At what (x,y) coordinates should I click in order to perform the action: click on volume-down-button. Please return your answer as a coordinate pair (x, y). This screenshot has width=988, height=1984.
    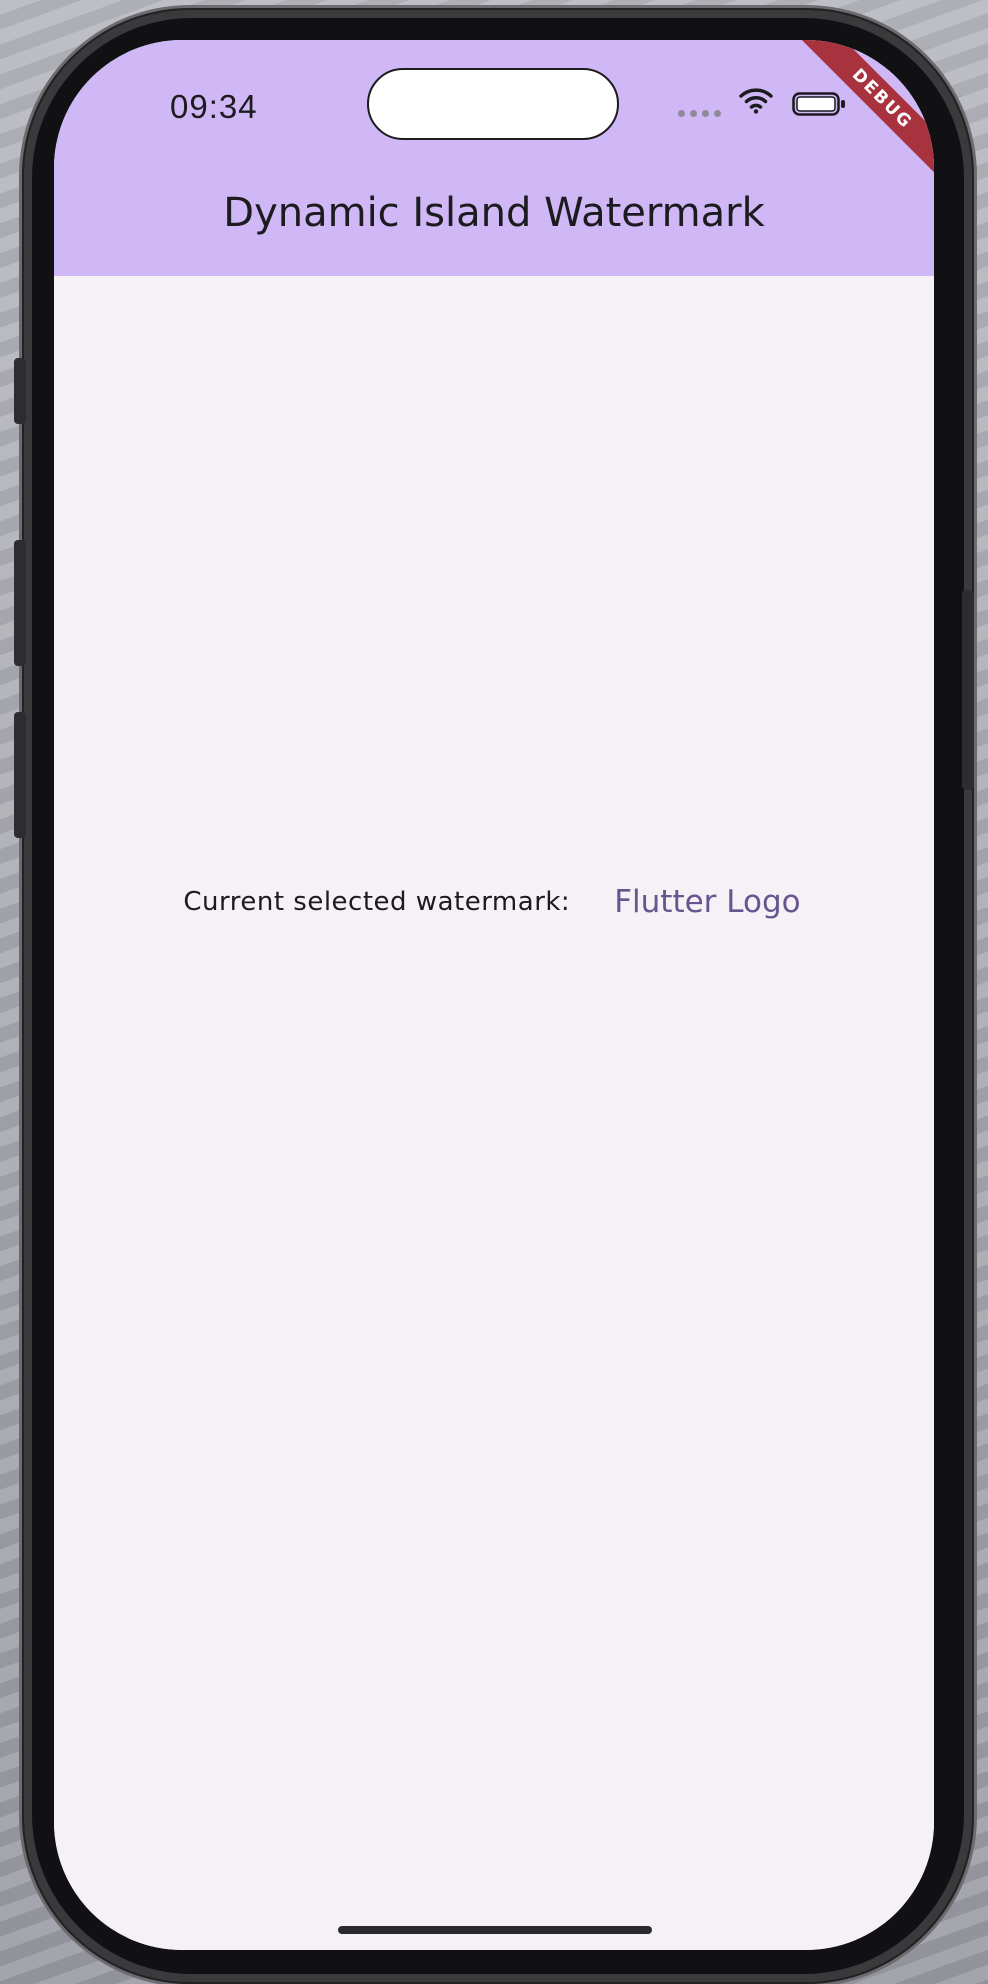
    Looking at the image, I should click on (20, 775).